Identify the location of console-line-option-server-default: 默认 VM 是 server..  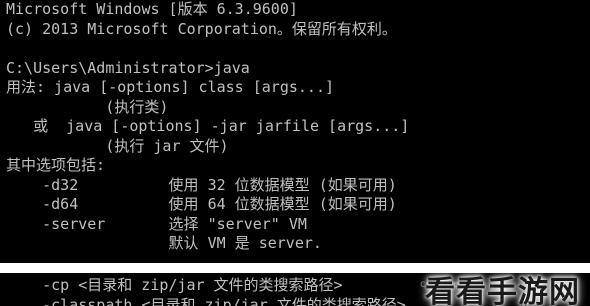
(164, 243).